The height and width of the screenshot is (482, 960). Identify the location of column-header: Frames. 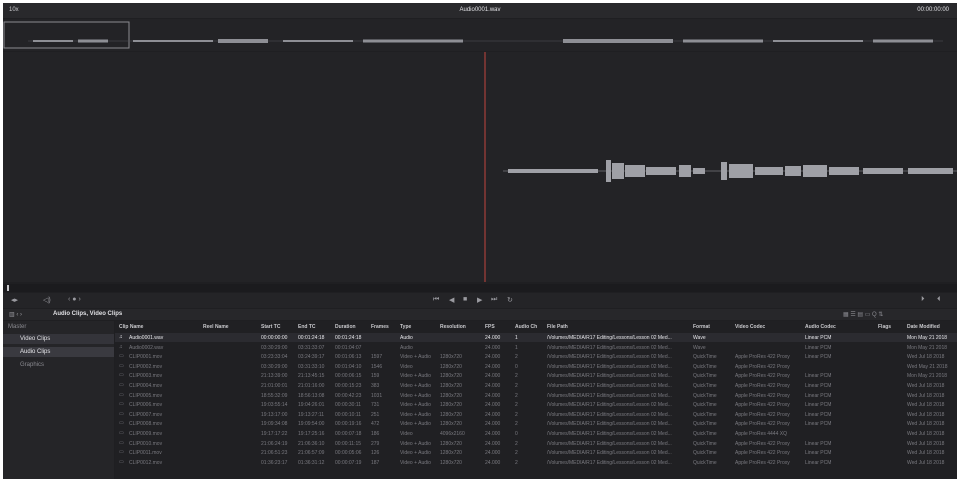
(384, 327).